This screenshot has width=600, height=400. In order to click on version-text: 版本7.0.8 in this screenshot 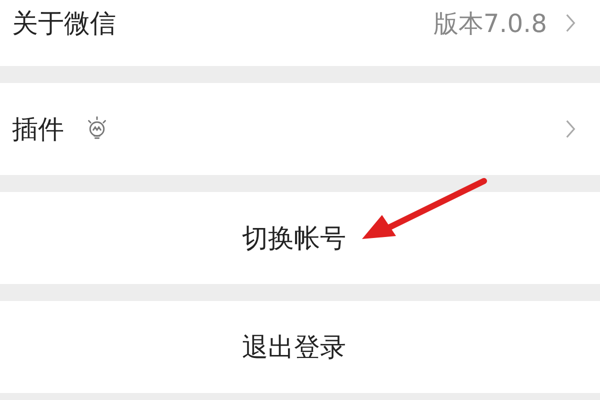, I will do `click(490, 24)`.